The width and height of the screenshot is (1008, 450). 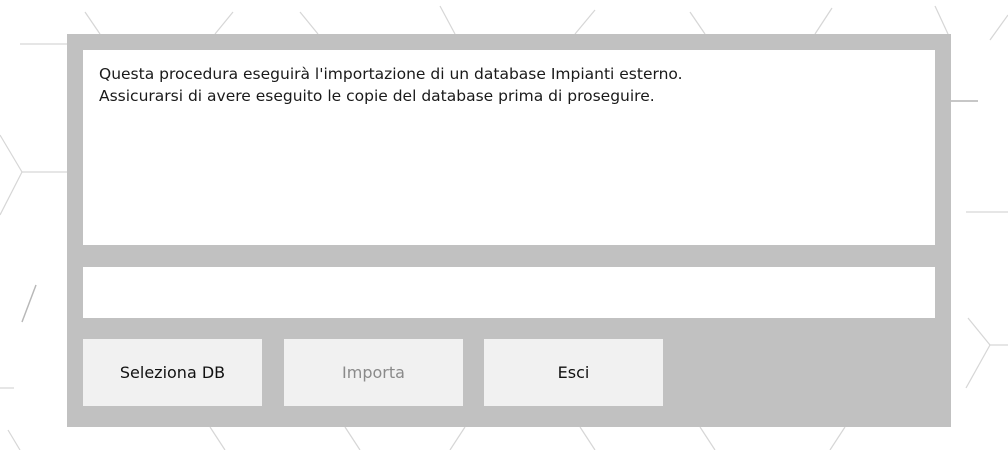 What do you see at coordinates (509, 292) in the screenshot?
I see `database-path-field` at bounding box center [509, 292].